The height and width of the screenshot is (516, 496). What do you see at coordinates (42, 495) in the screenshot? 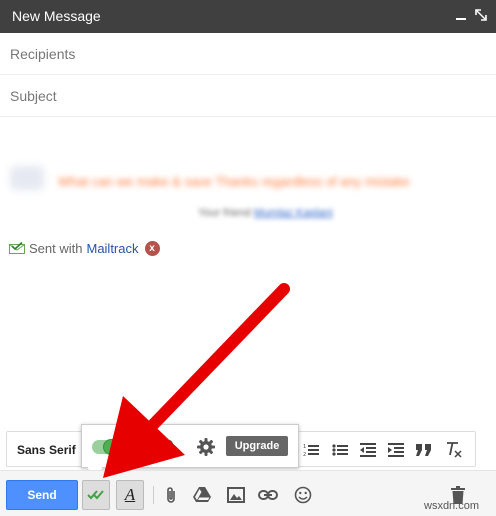
I see `send-button: Send` at bounding box center [42, 495].